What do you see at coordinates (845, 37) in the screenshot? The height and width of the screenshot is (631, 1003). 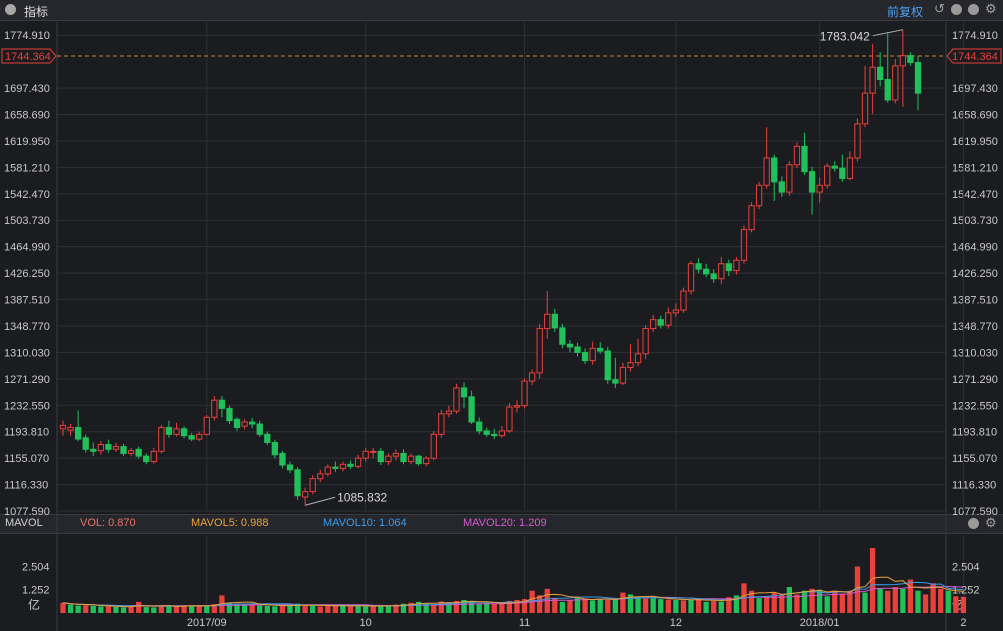 I see `max-price-label: 1783.042` at bounding box center [845, 37].